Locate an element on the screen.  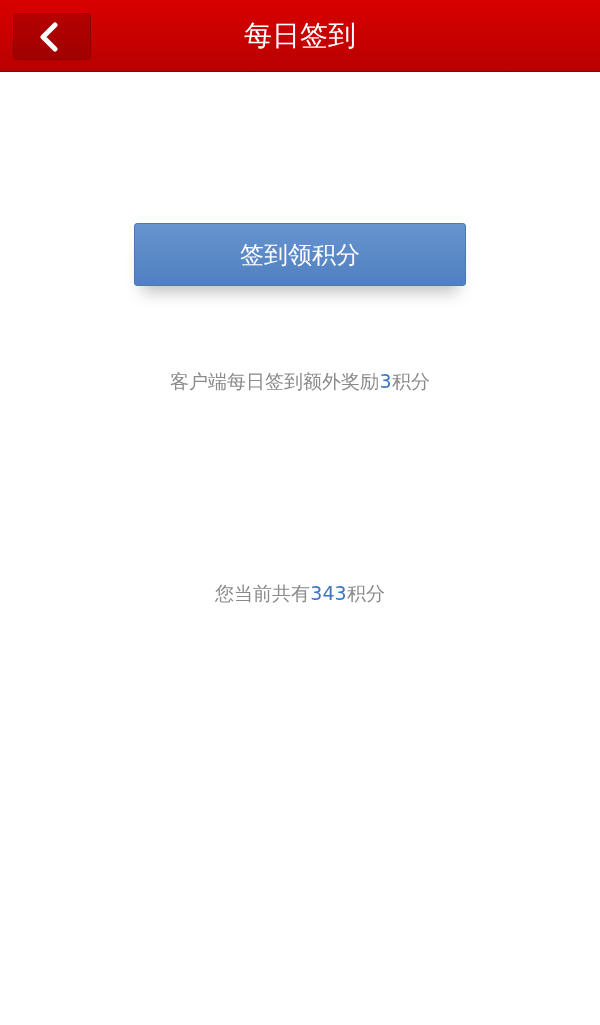
points-note: 您当前共有343积分 is located at coordinates (300, 593).